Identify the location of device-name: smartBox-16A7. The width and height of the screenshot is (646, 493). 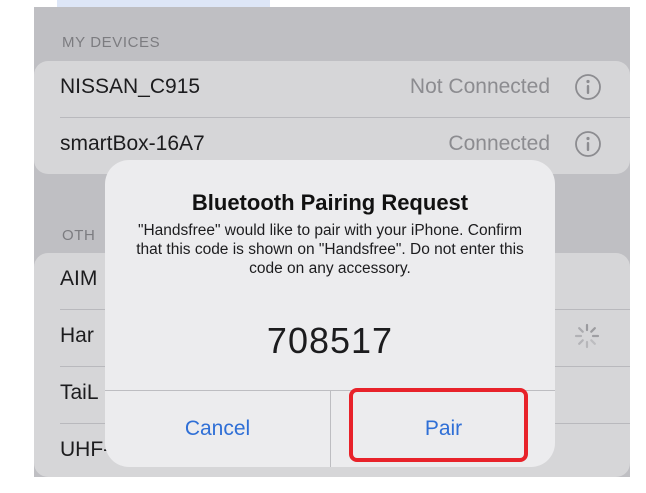
(132, 143).